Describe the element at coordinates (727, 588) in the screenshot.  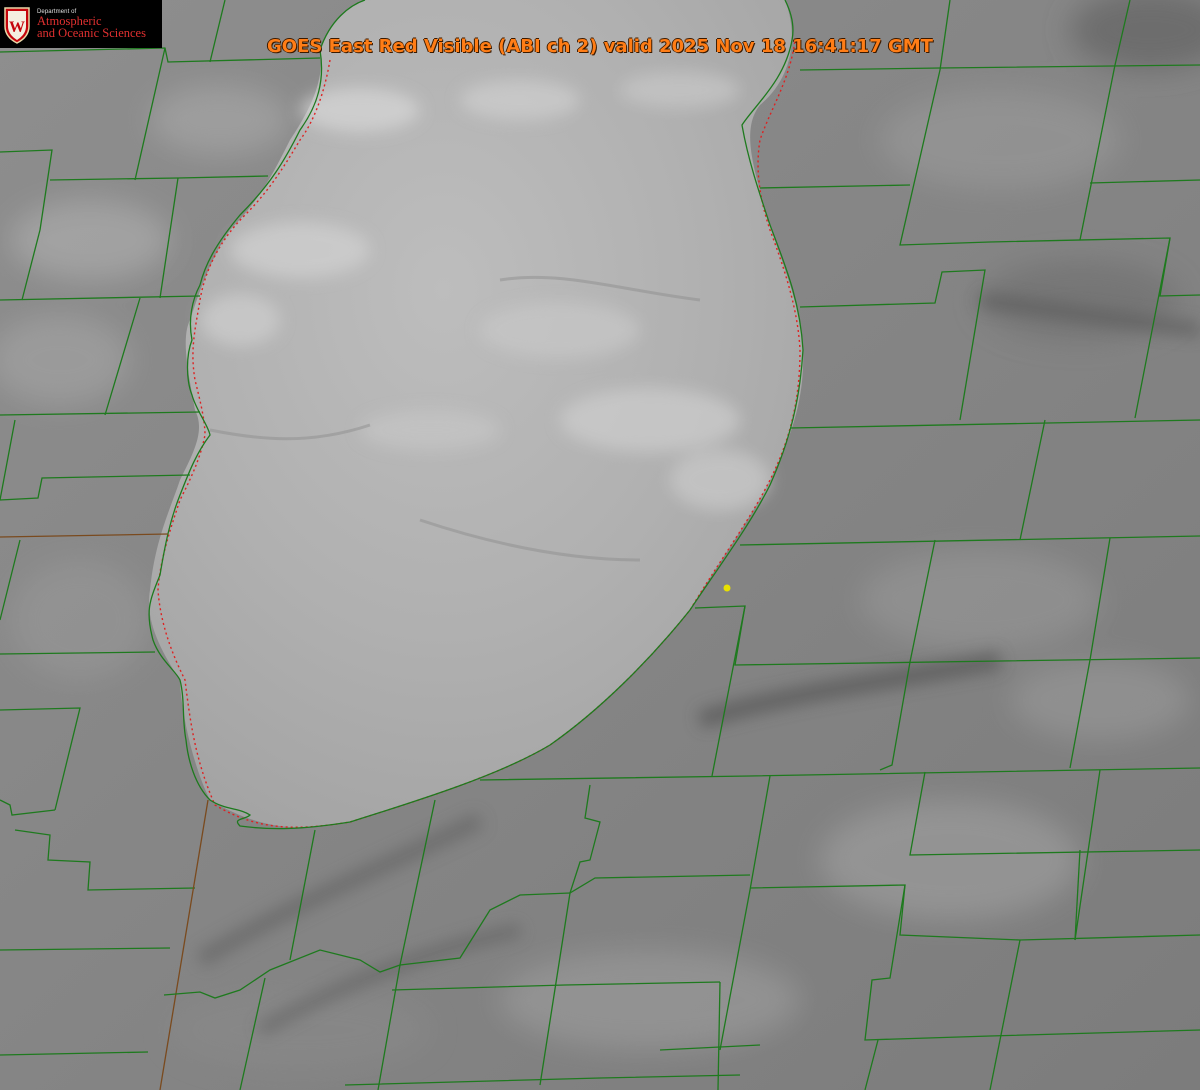
I see `location-marker-icon` at that location.